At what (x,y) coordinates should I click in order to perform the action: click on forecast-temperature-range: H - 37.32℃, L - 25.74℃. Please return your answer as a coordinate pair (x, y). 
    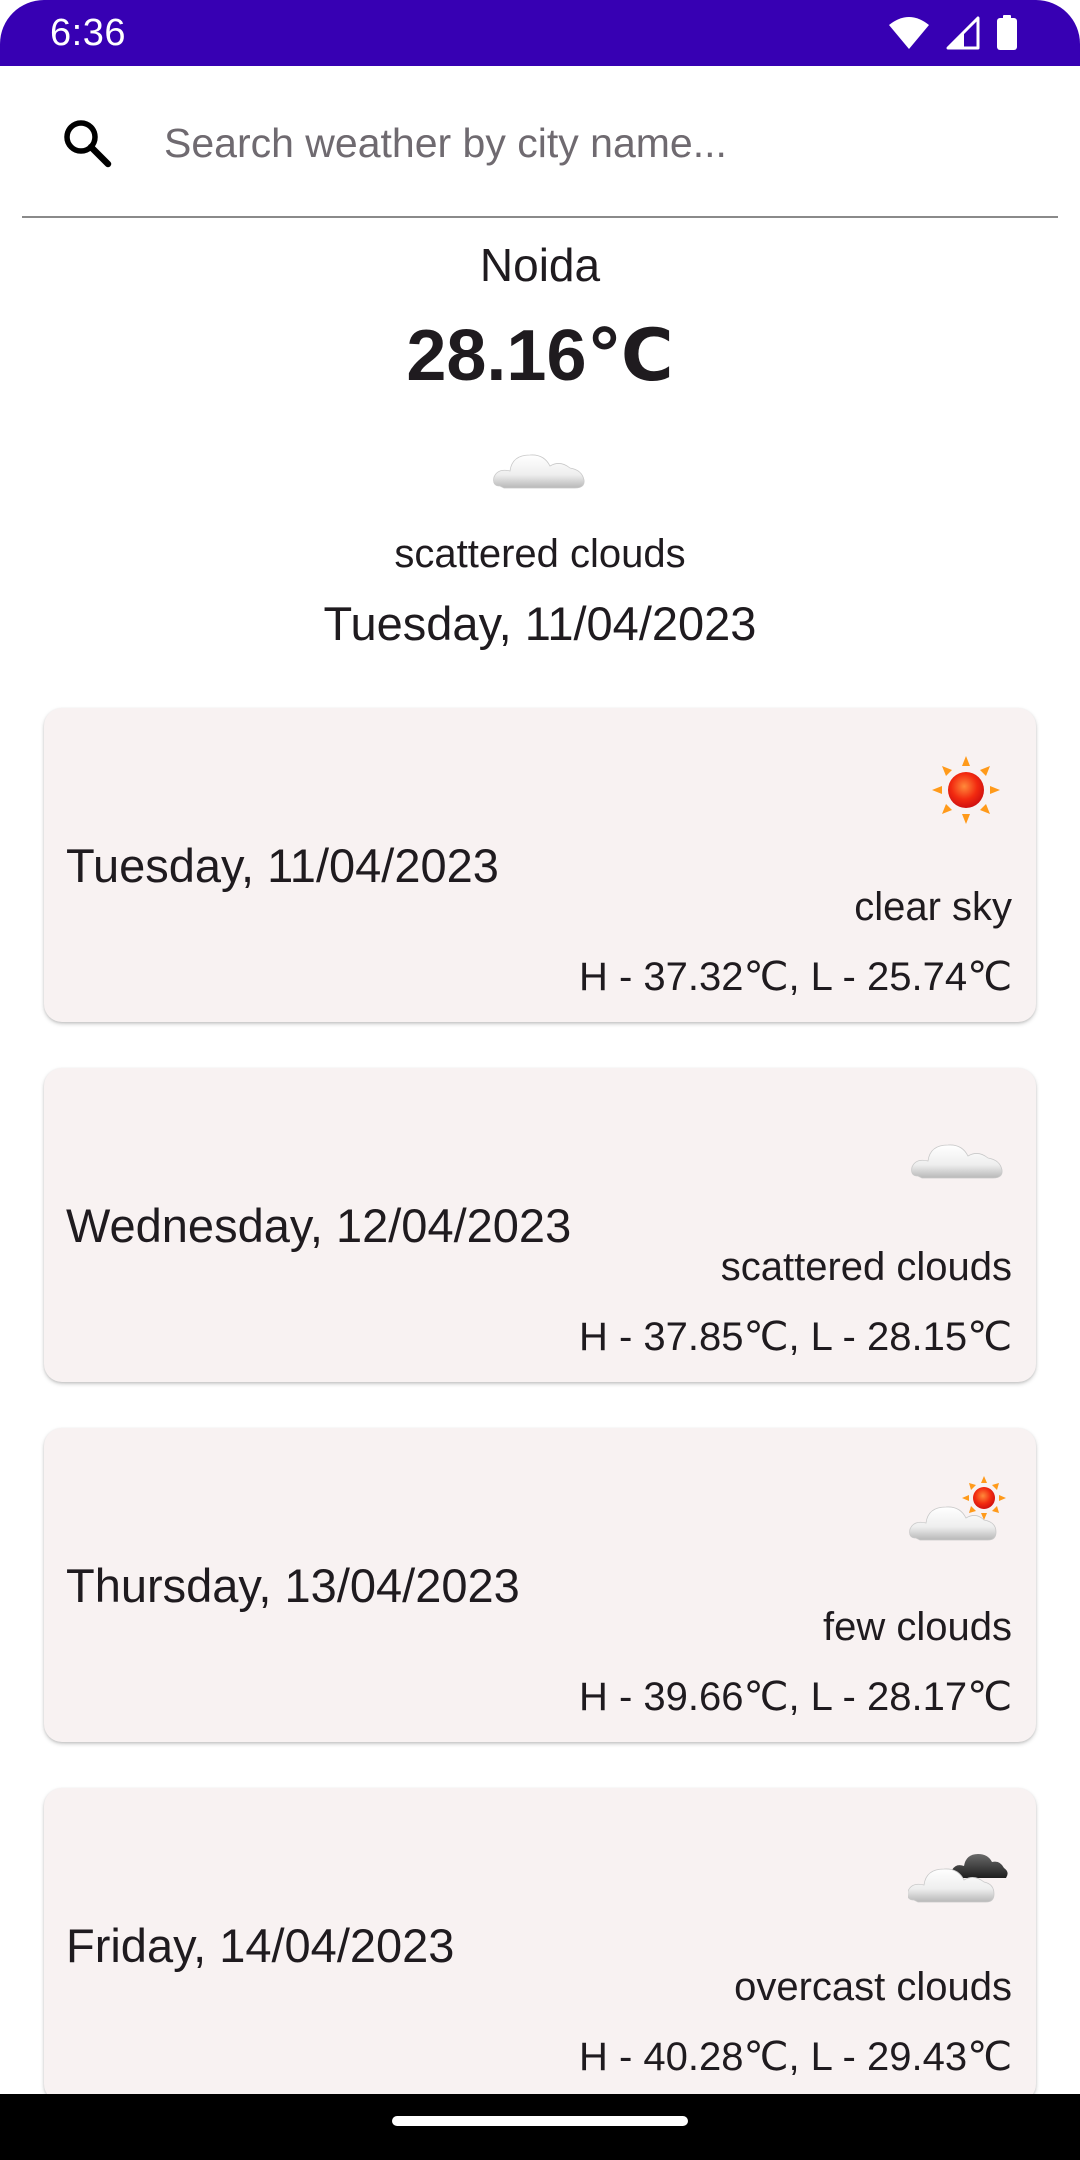
    Looking at the image, I should click on (795, 977).